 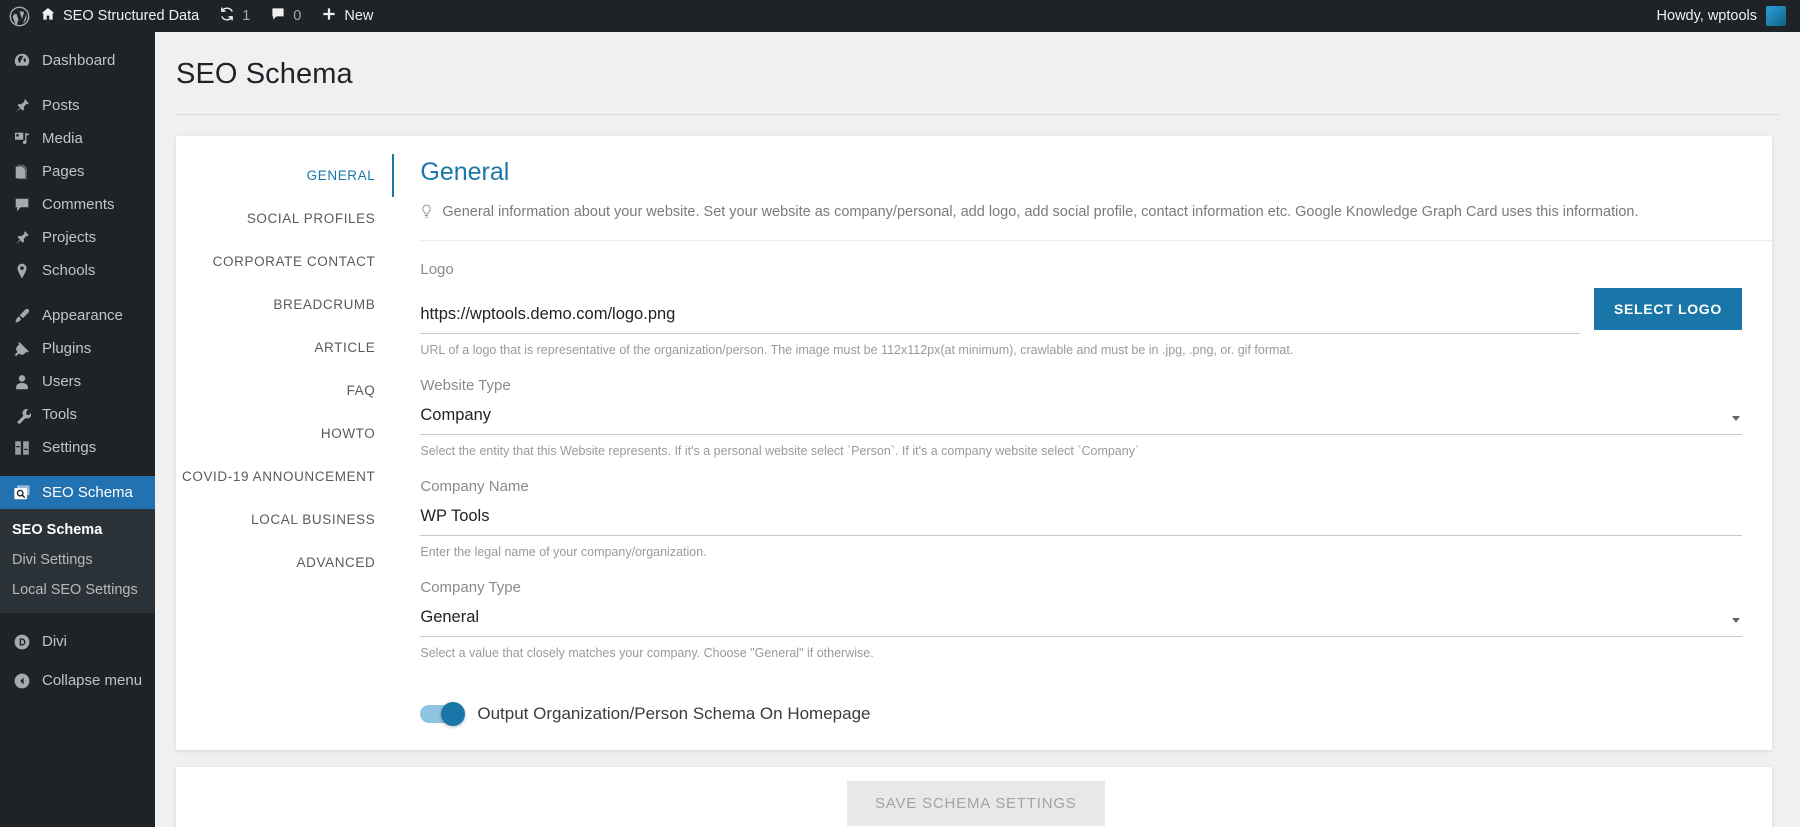 I want to click on panel-title: General, so click(x=465, y=172).